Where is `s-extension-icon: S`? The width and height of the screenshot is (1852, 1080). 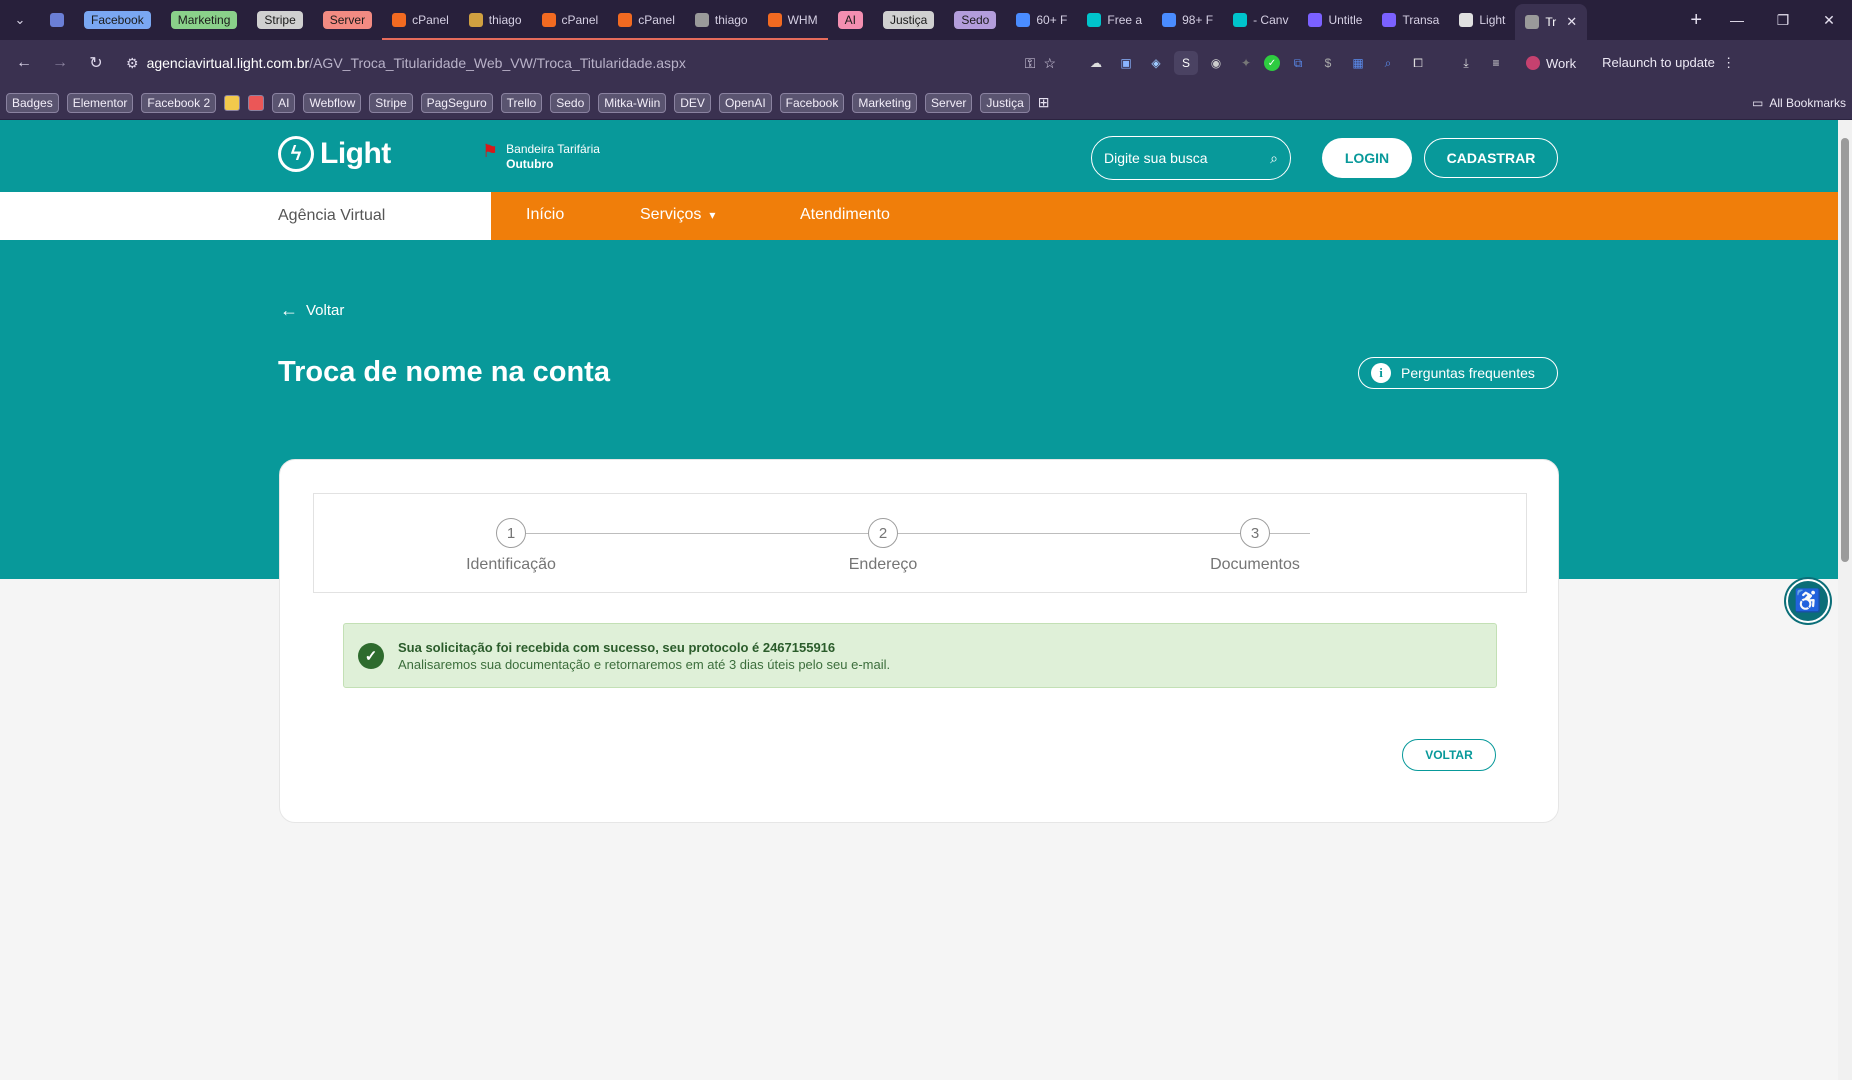
s-extension-icon: S is located at coordinates (1186, 63).